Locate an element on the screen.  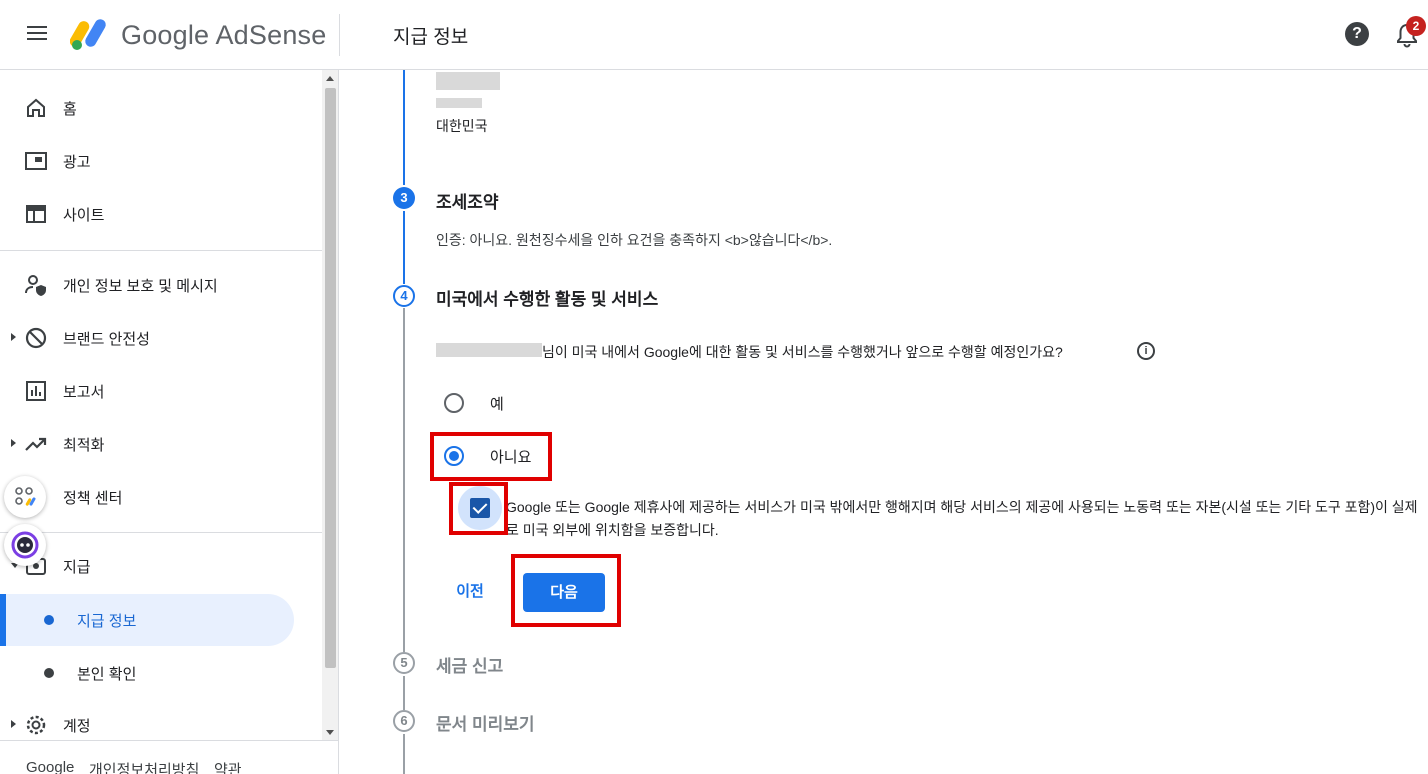
ads-icon is located at coordinates (36, 161).